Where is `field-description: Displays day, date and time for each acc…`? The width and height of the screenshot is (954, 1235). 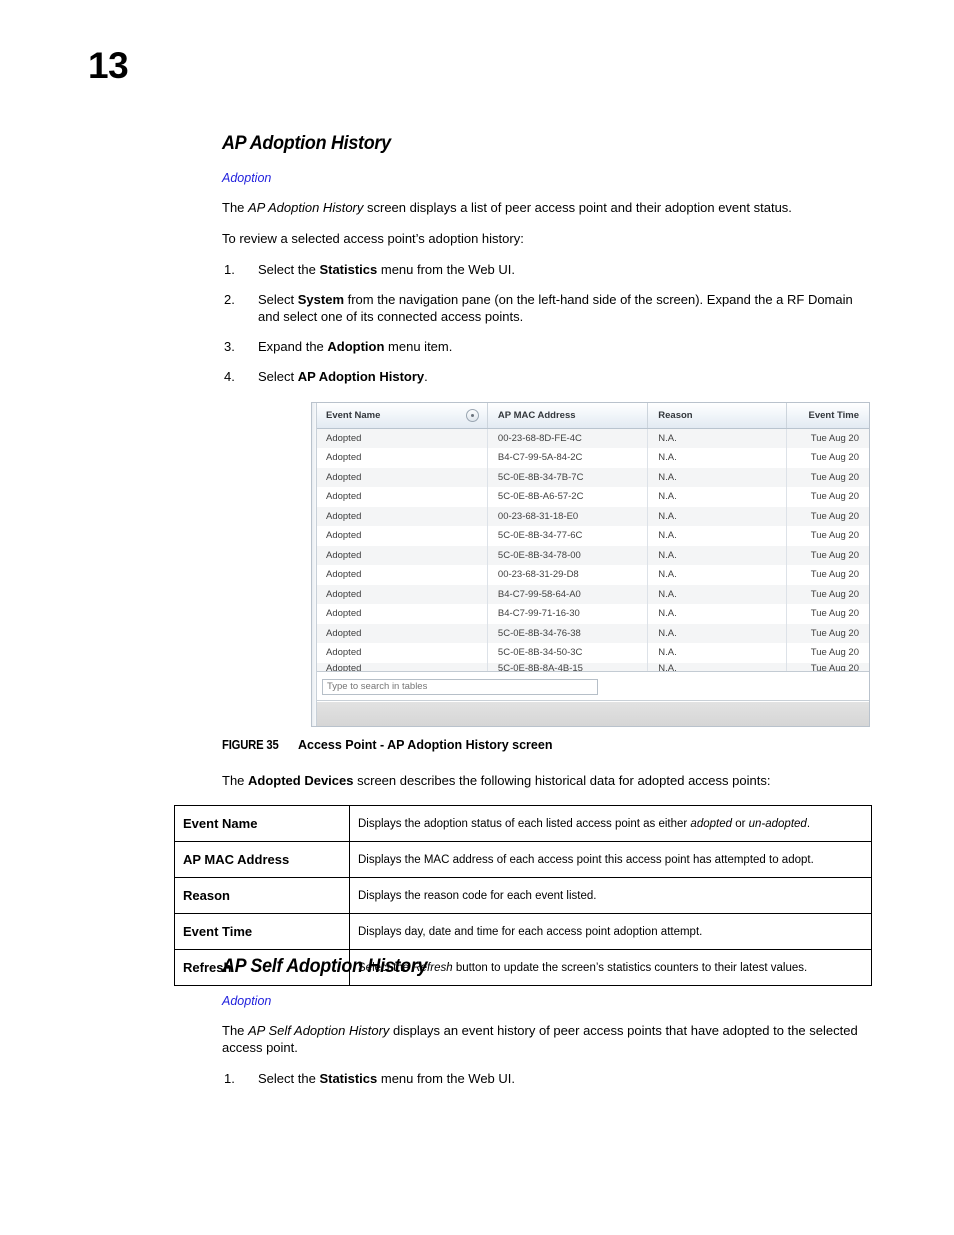 field-description: Displays day, date and time for each acc… is located at coordinates (610, 931).